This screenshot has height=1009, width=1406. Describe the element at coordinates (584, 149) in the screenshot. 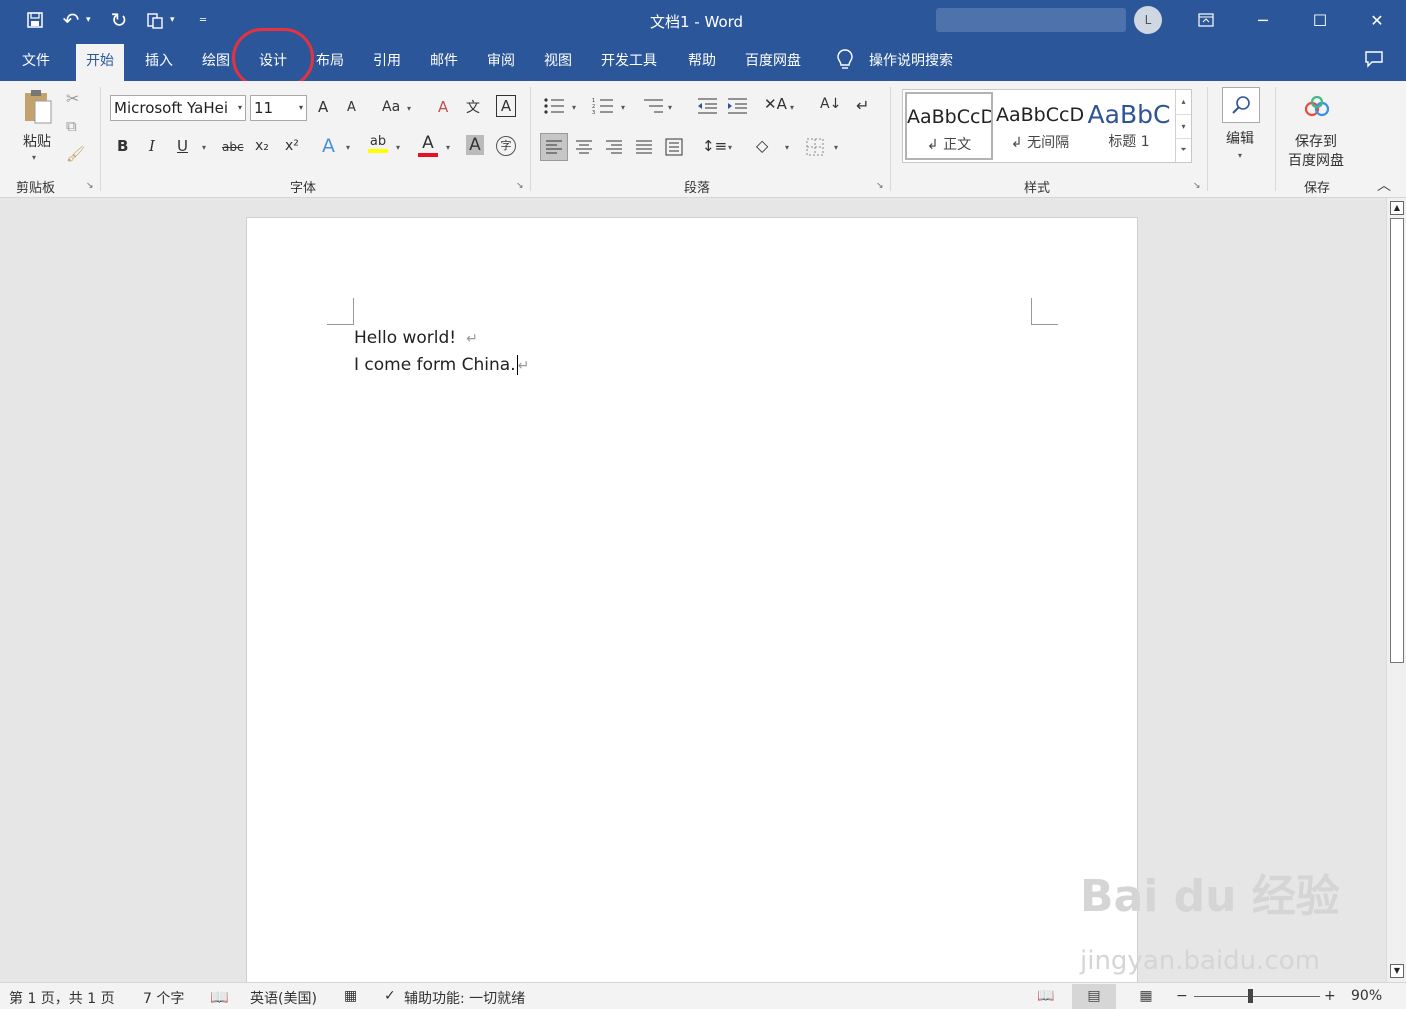

I see `align-center-button` at that location.